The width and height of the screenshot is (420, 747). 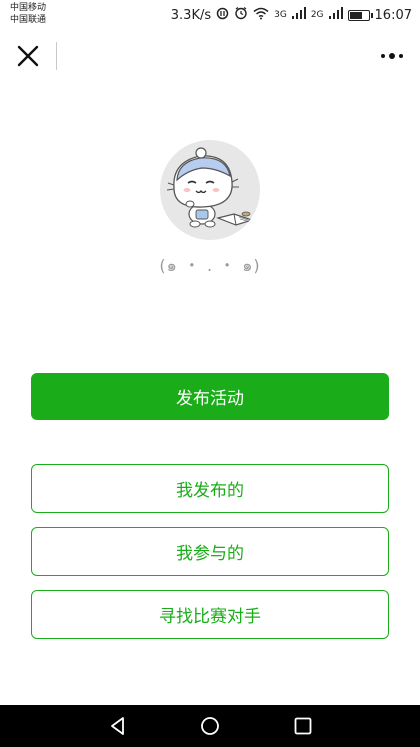 I want to click on battery-icon, so click(x=360, y=15).